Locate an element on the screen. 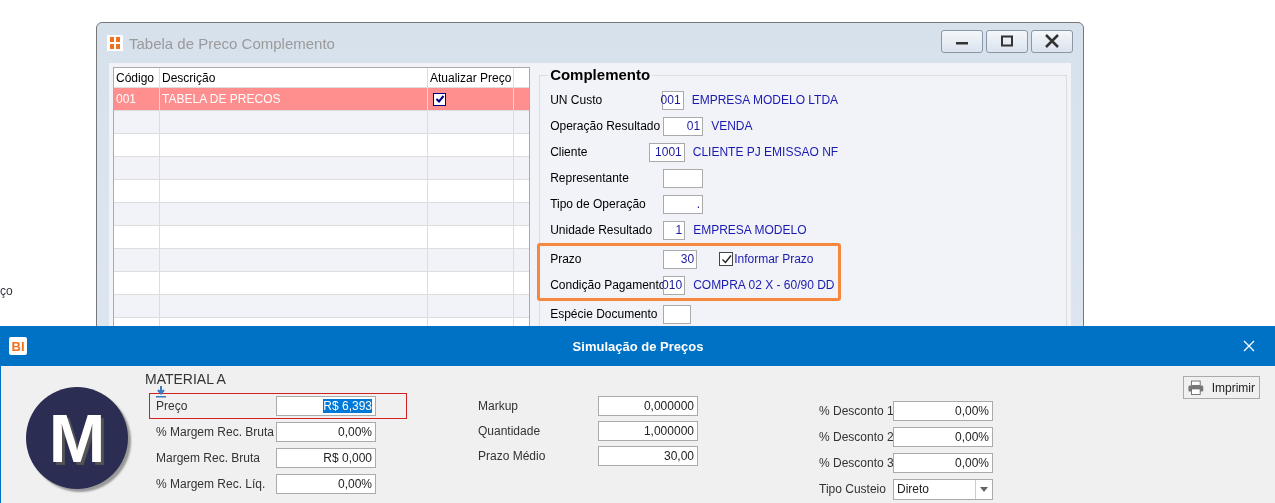 The image size is (1275, 503). window-title: Tabela de Preco Complemento is located at coordinates (232, 43).